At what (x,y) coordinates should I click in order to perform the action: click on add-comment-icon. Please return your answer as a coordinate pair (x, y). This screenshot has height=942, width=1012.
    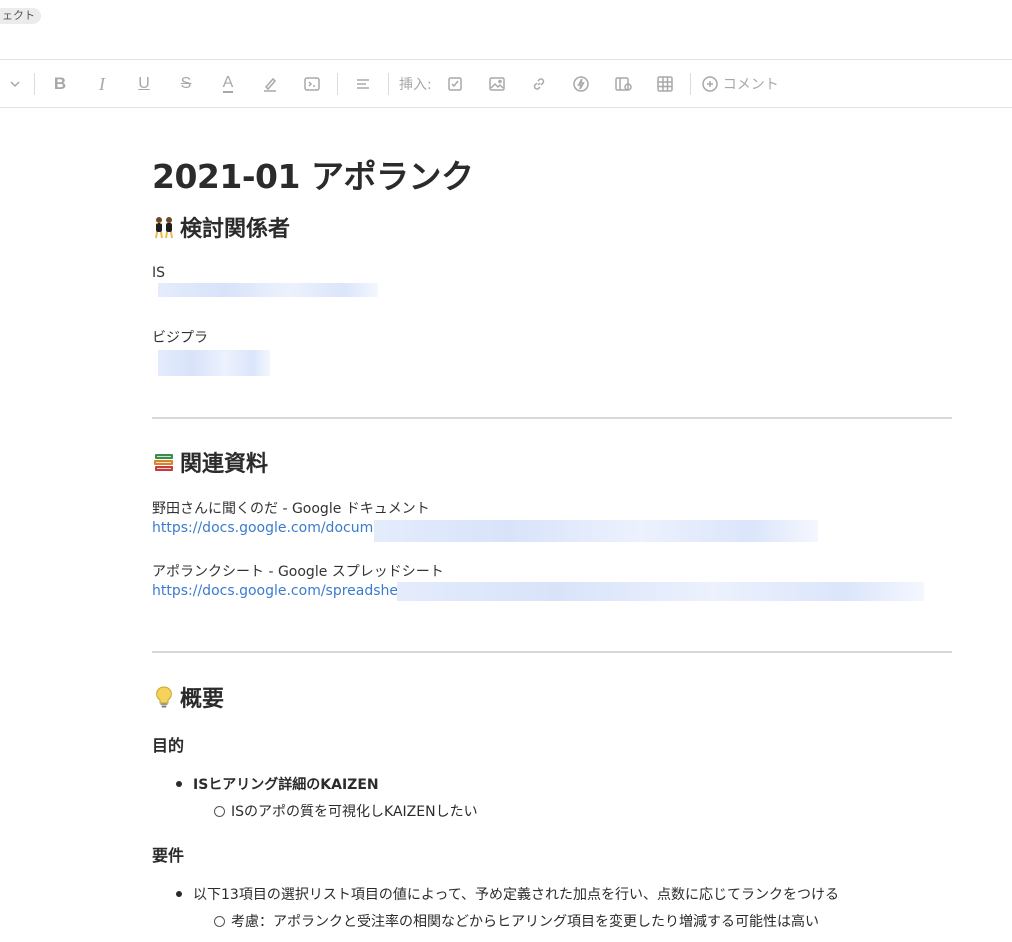
    Looking at the image, I should click on (709, 84).